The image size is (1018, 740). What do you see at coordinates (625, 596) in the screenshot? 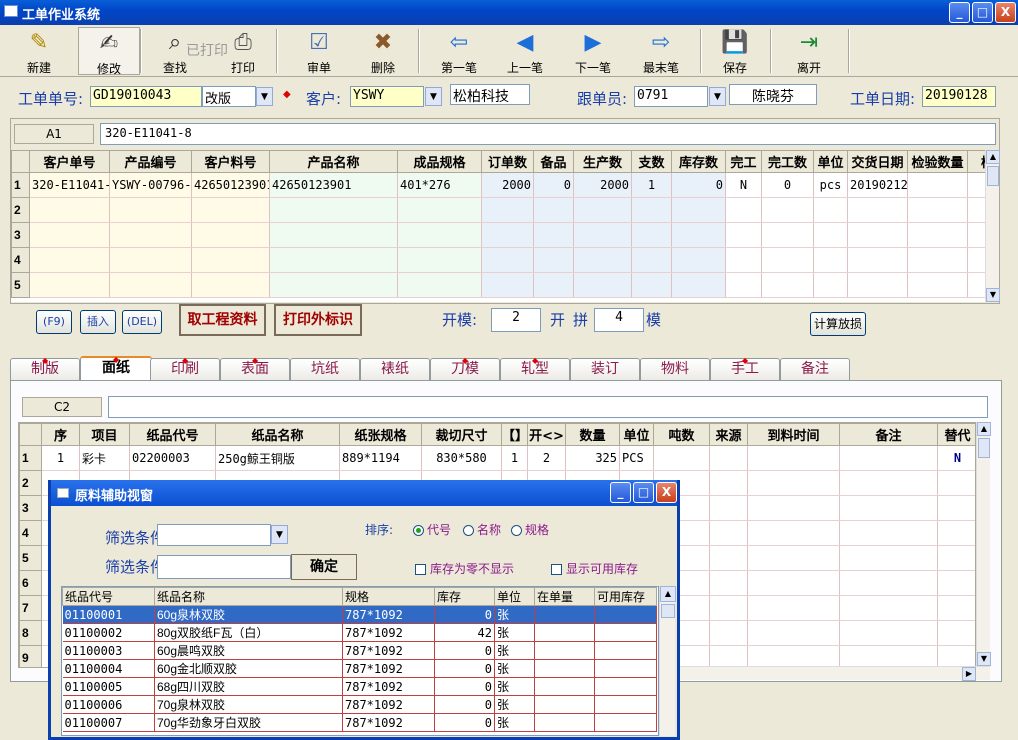
I see `column-header: 可用库存` at bounding box center [625, 596].